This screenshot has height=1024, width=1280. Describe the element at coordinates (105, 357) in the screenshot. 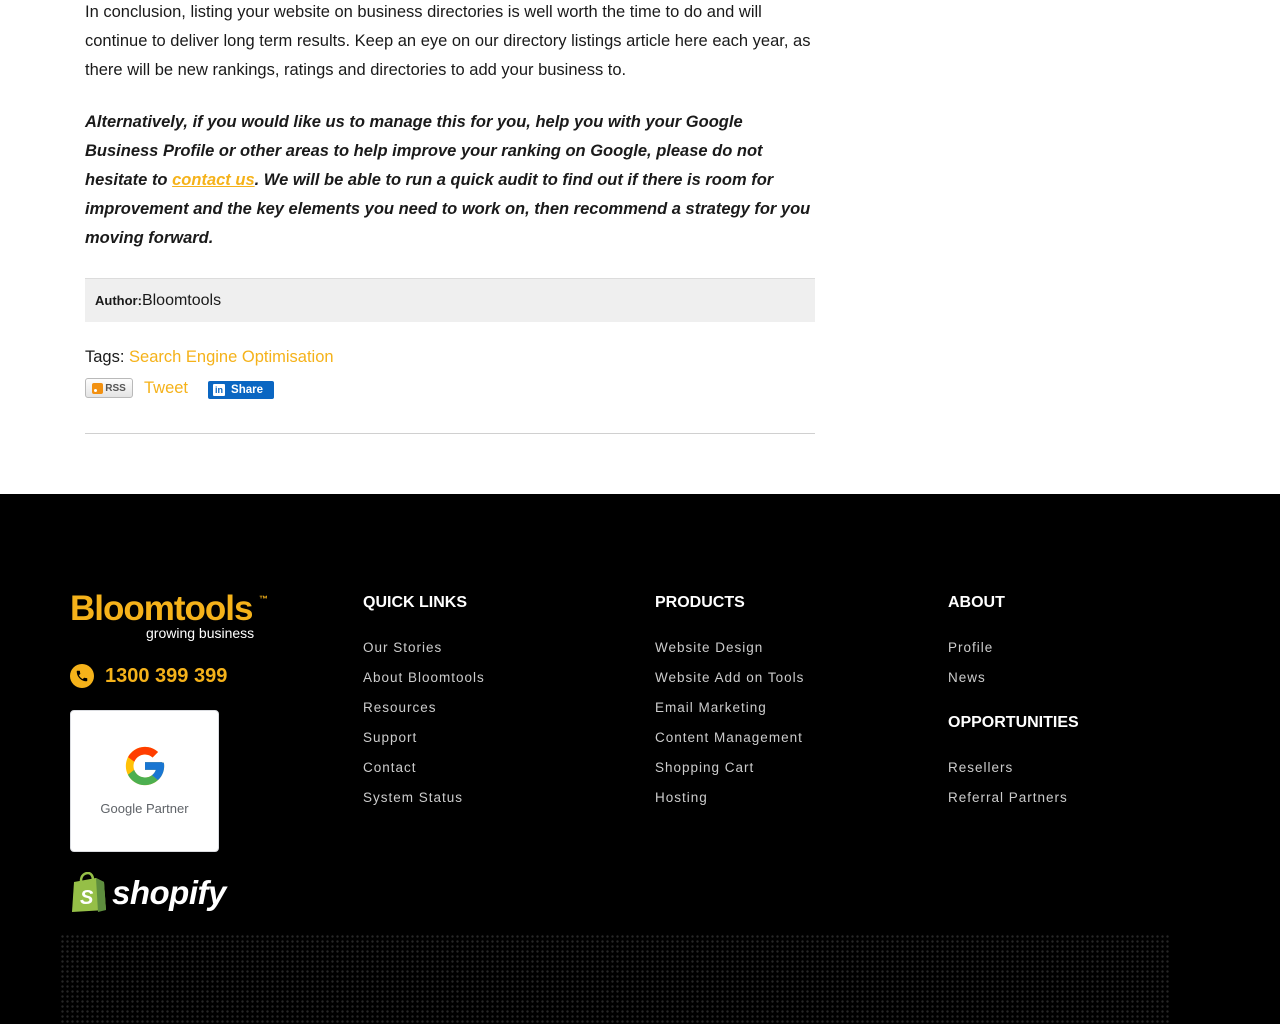

I see `tags-label: Tags:` at that location.